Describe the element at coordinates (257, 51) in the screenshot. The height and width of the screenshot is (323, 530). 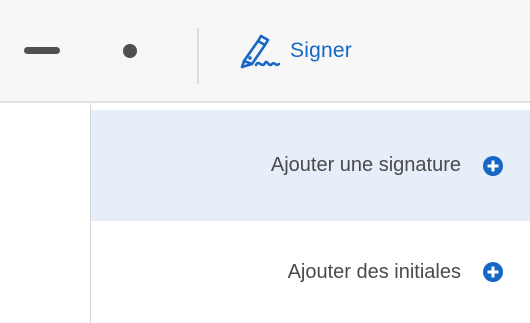
I see `pen-signature-icon` at that location.